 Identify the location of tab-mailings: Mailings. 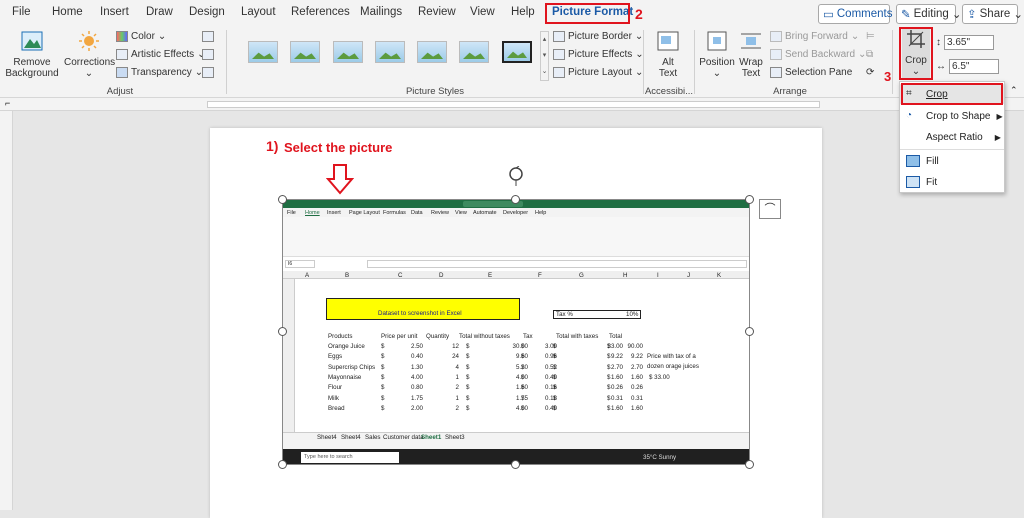
(381, 12).